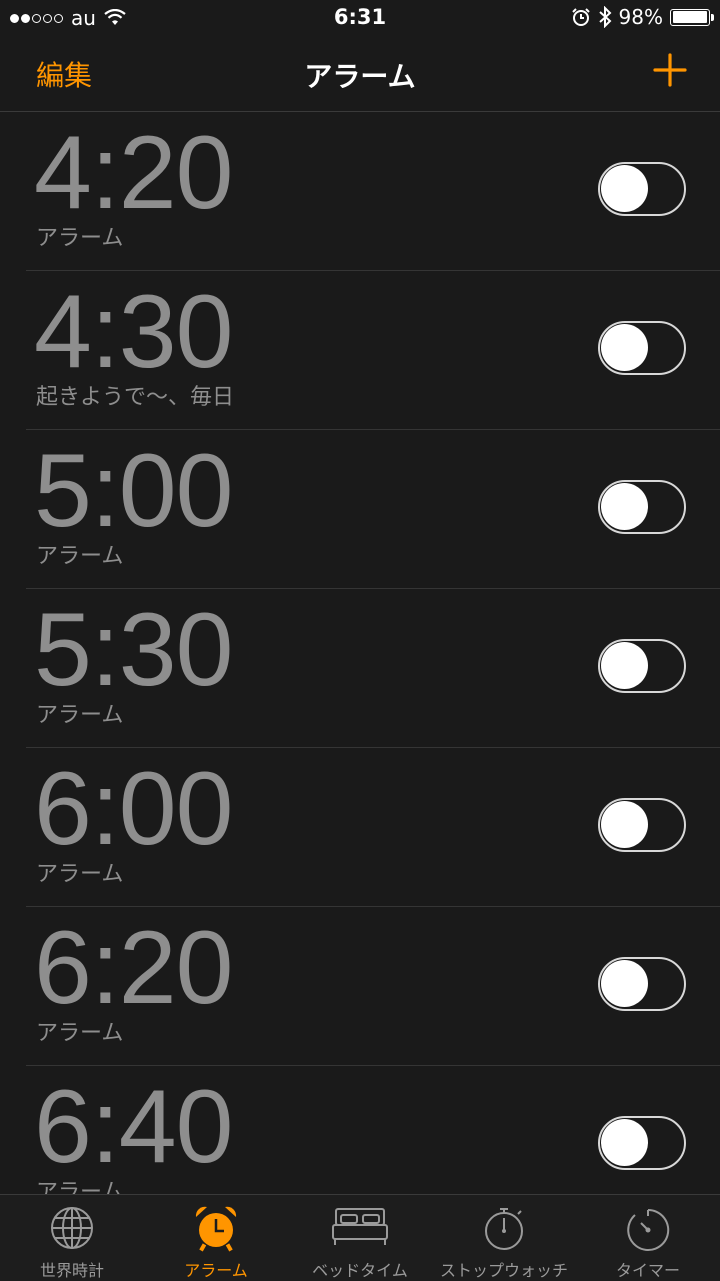  What do you see at coordinates (133, 173) in the screenshot?
I see `alarm-time: 4:20` at bounding box center [133, 173].